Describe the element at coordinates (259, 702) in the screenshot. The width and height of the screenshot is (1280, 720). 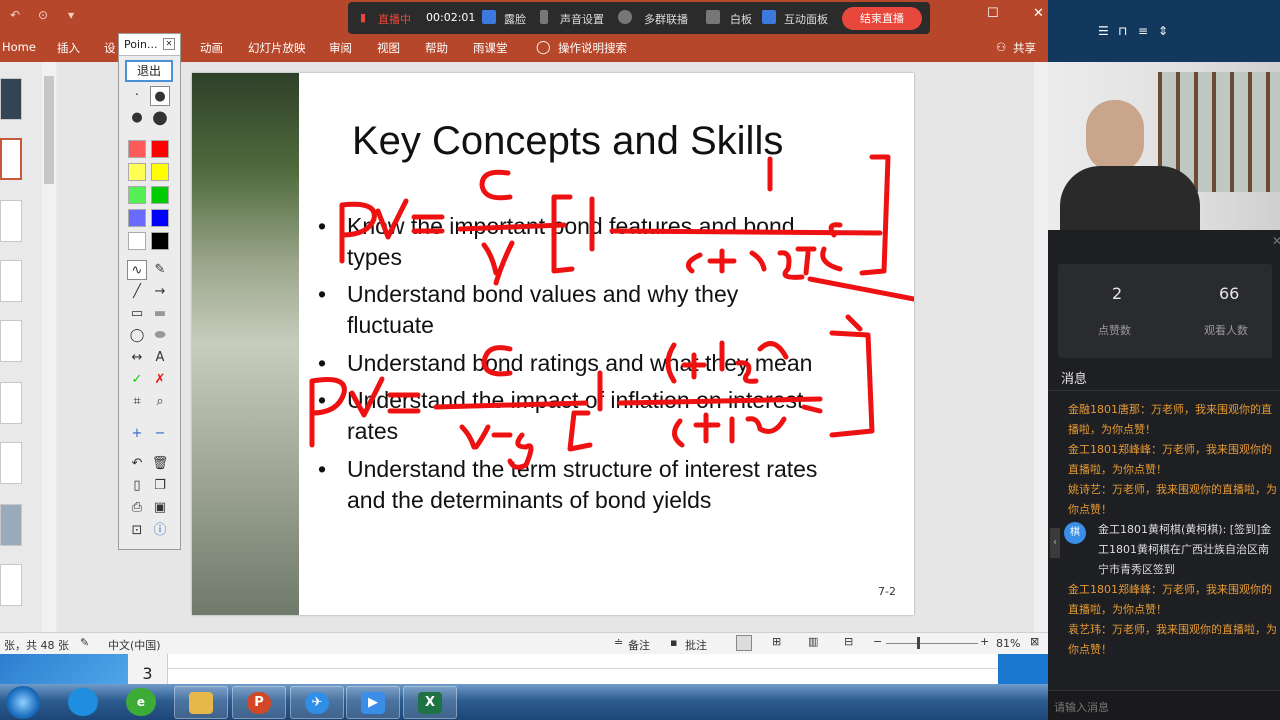
I see `powerpoint-app: P` at that location.